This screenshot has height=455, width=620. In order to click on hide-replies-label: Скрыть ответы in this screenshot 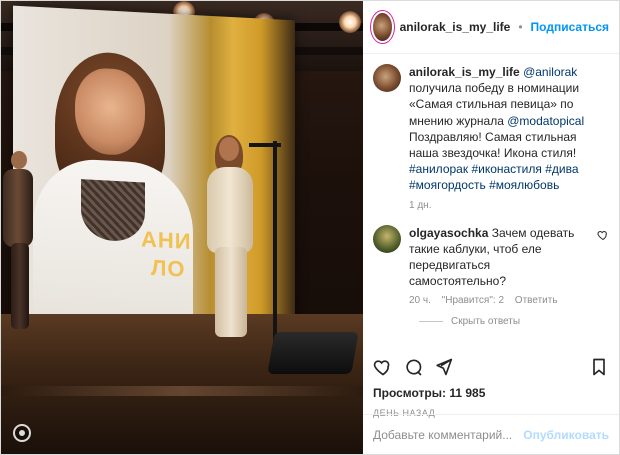, I will do `click(485, 321)`.